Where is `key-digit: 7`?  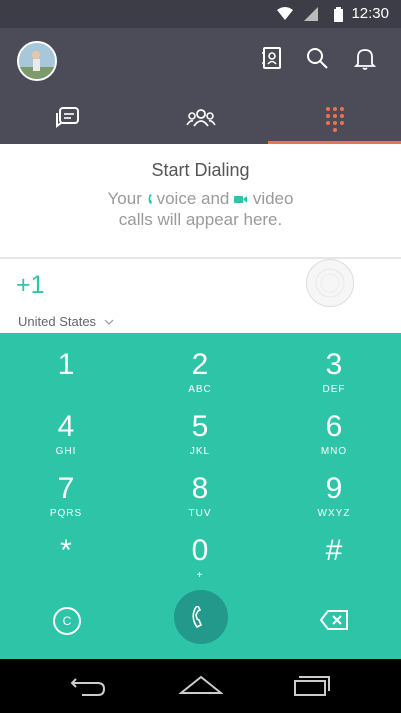
key-digit: 7 is located at coordinates (66, 488).